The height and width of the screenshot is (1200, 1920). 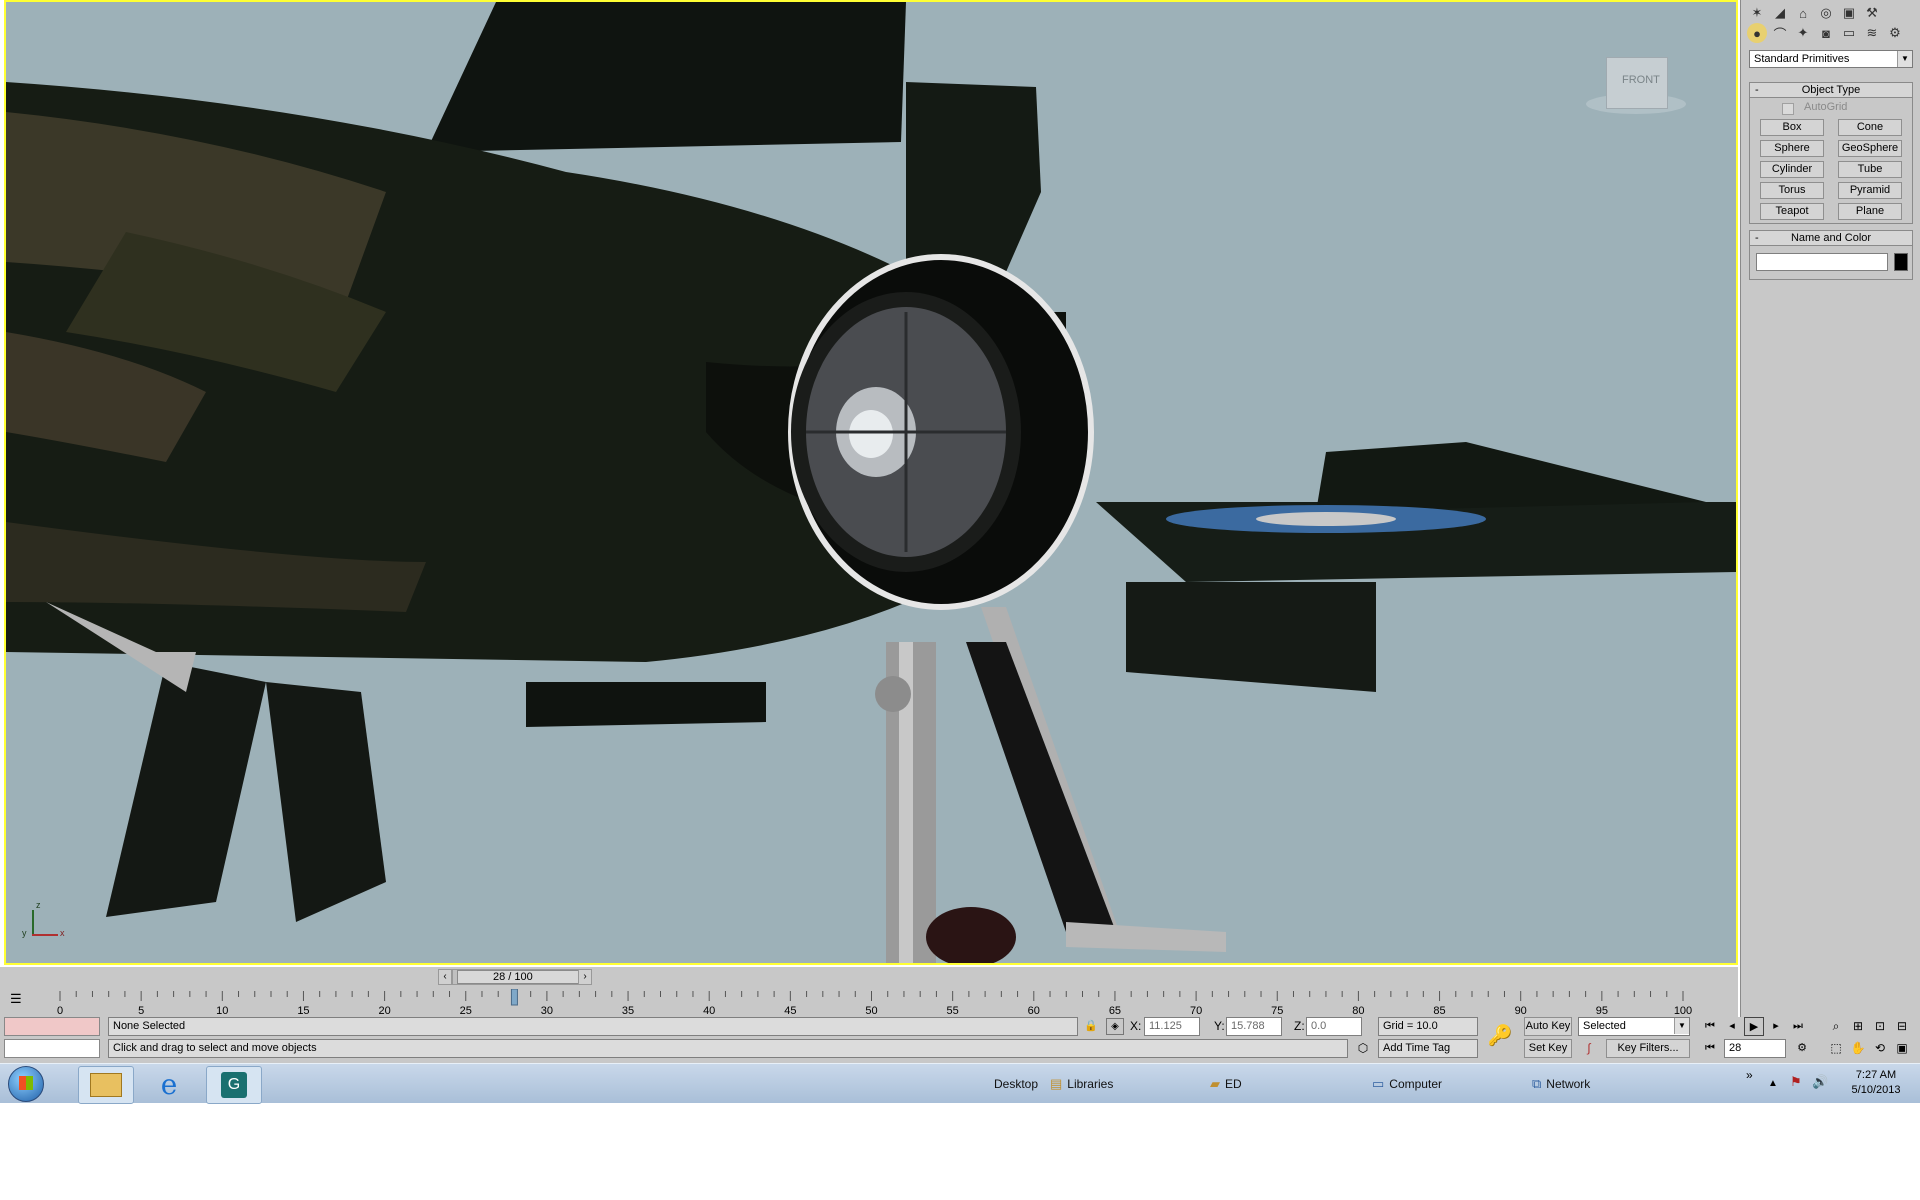 What do you see at coordinates (1858, 1048) in the screenshot?
I see `pan-icon: ✋` at bounding box center [1858, 1048].